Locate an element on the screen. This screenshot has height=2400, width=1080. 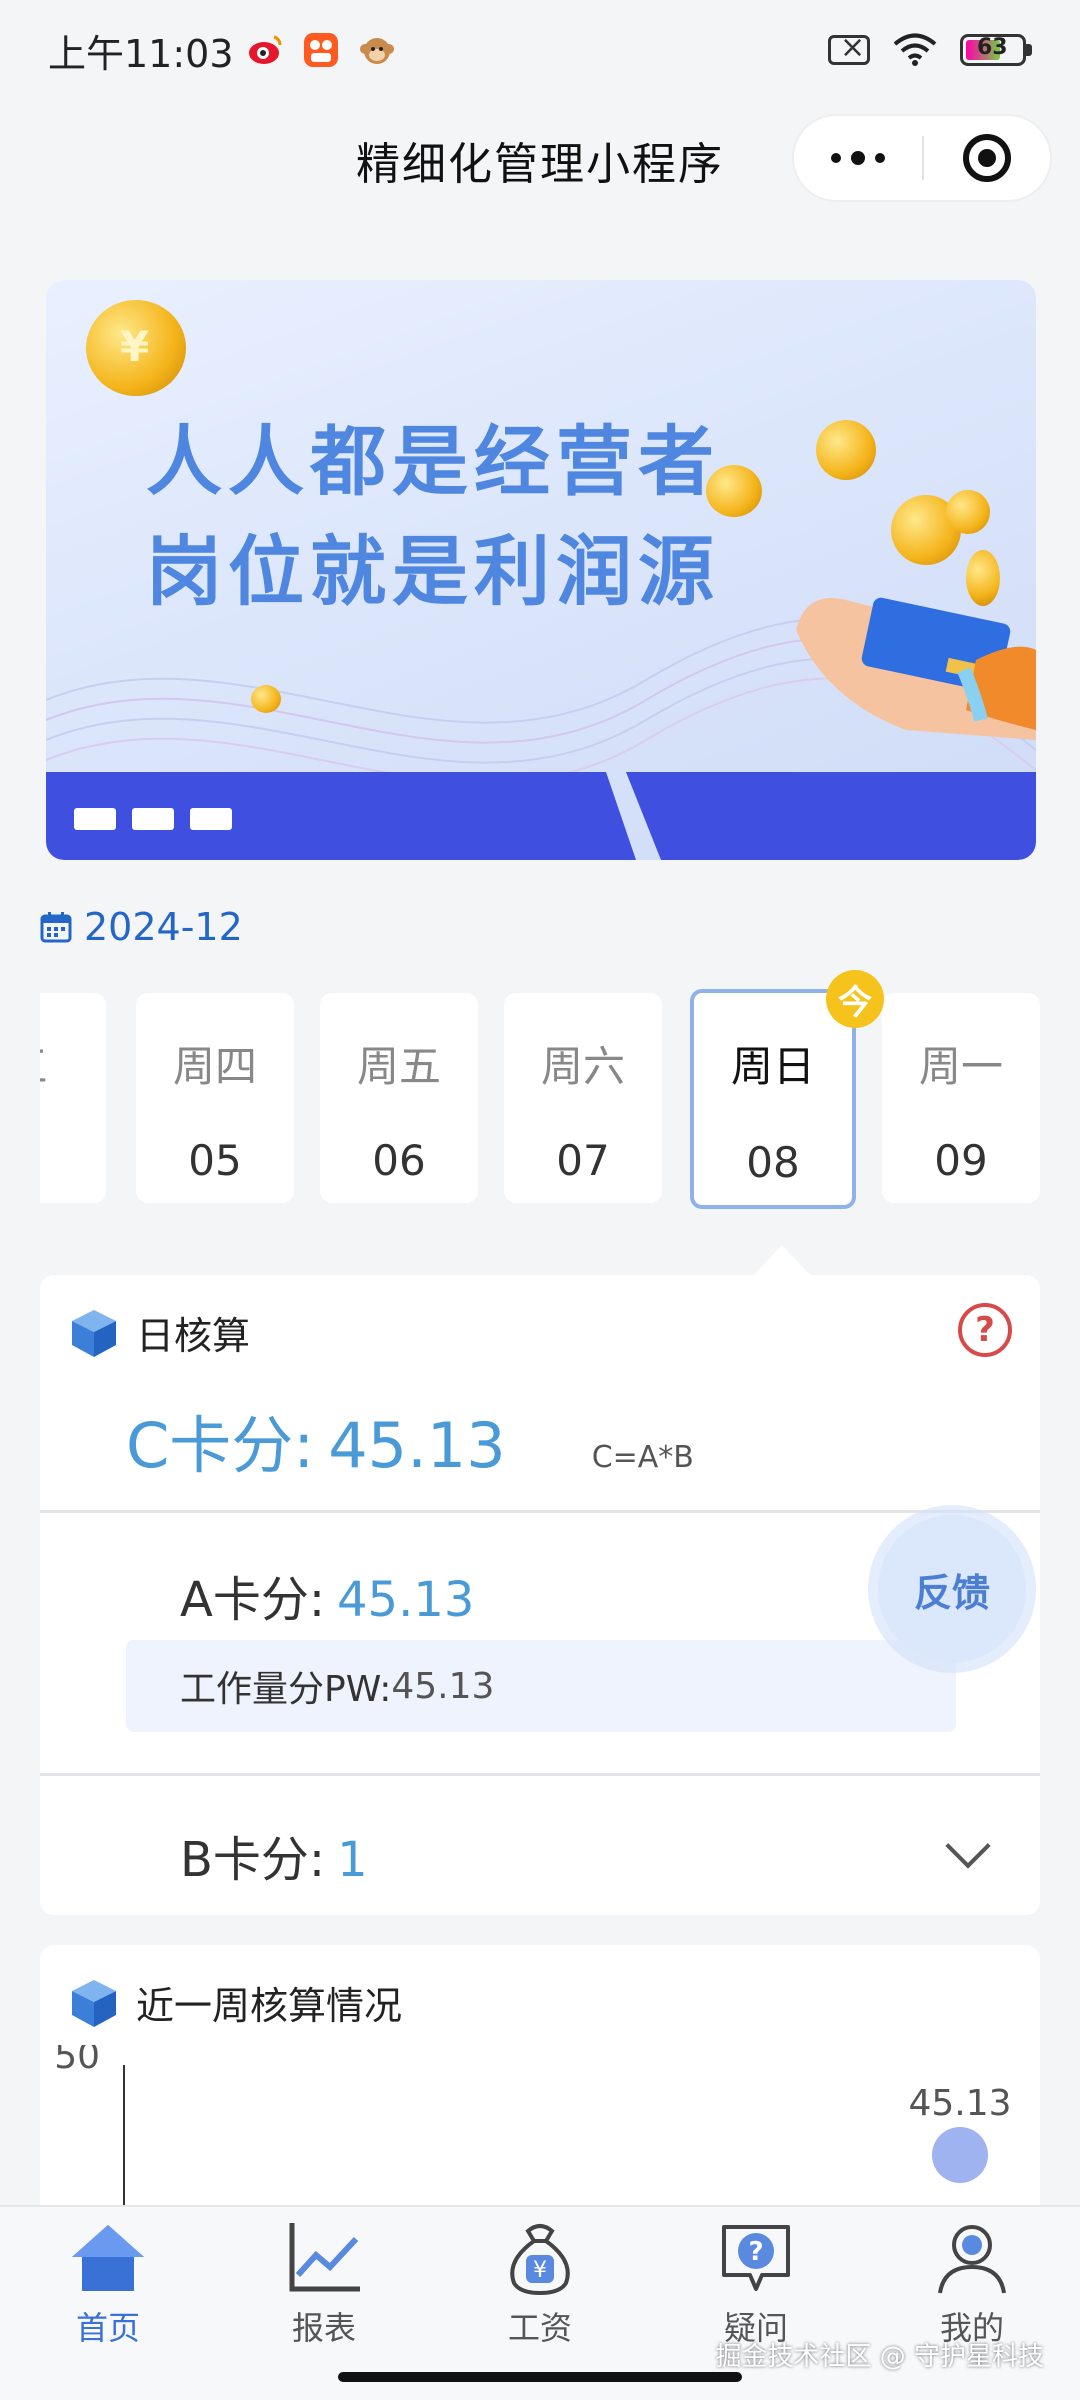
a-score-label: A卡分: is located at coordinates (253, 1600).